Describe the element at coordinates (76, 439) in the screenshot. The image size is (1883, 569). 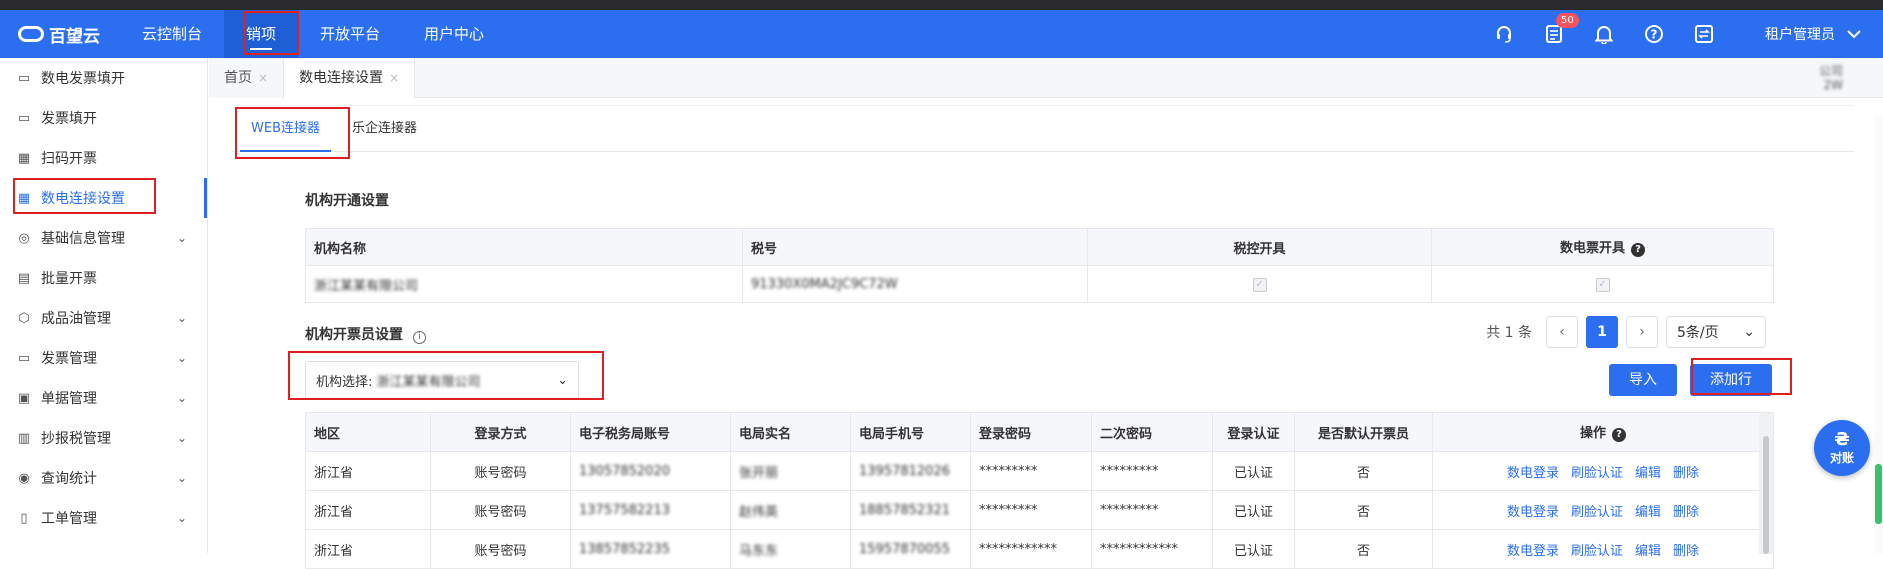
I see `sidebar-item-label: 抄报税管理` at that location.